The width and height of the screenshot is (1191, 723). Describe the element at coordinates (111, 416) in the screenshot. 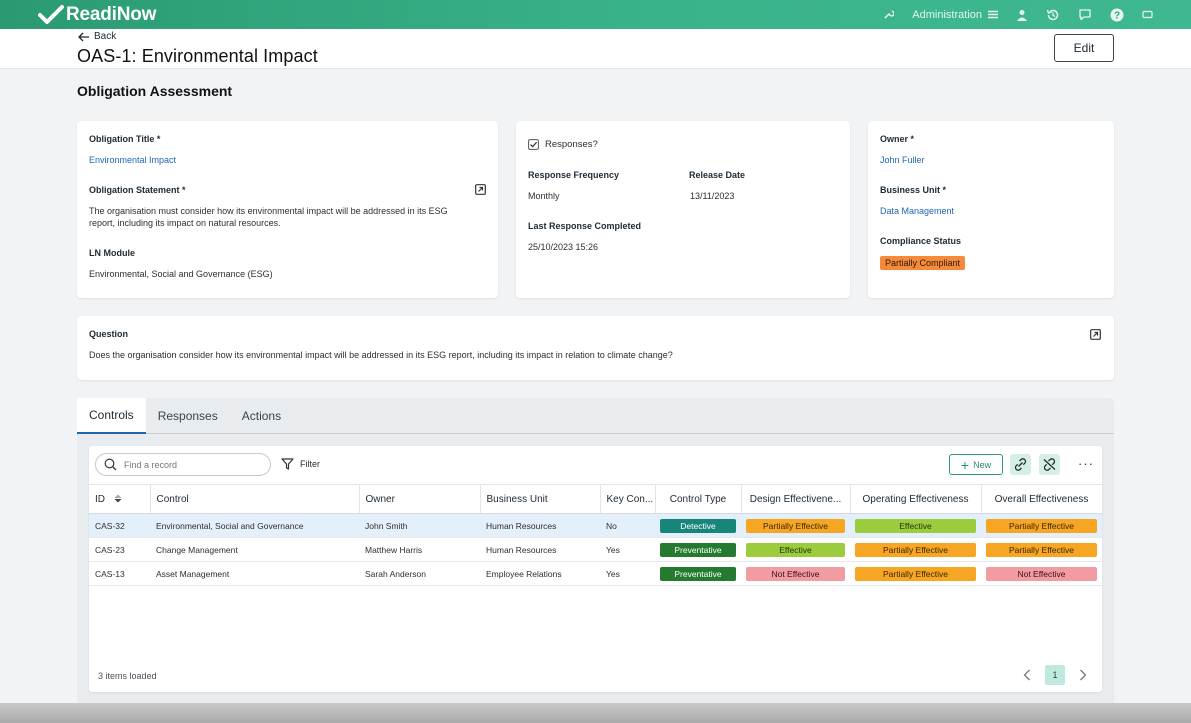

I see `tab-controls: Controls` at that location.